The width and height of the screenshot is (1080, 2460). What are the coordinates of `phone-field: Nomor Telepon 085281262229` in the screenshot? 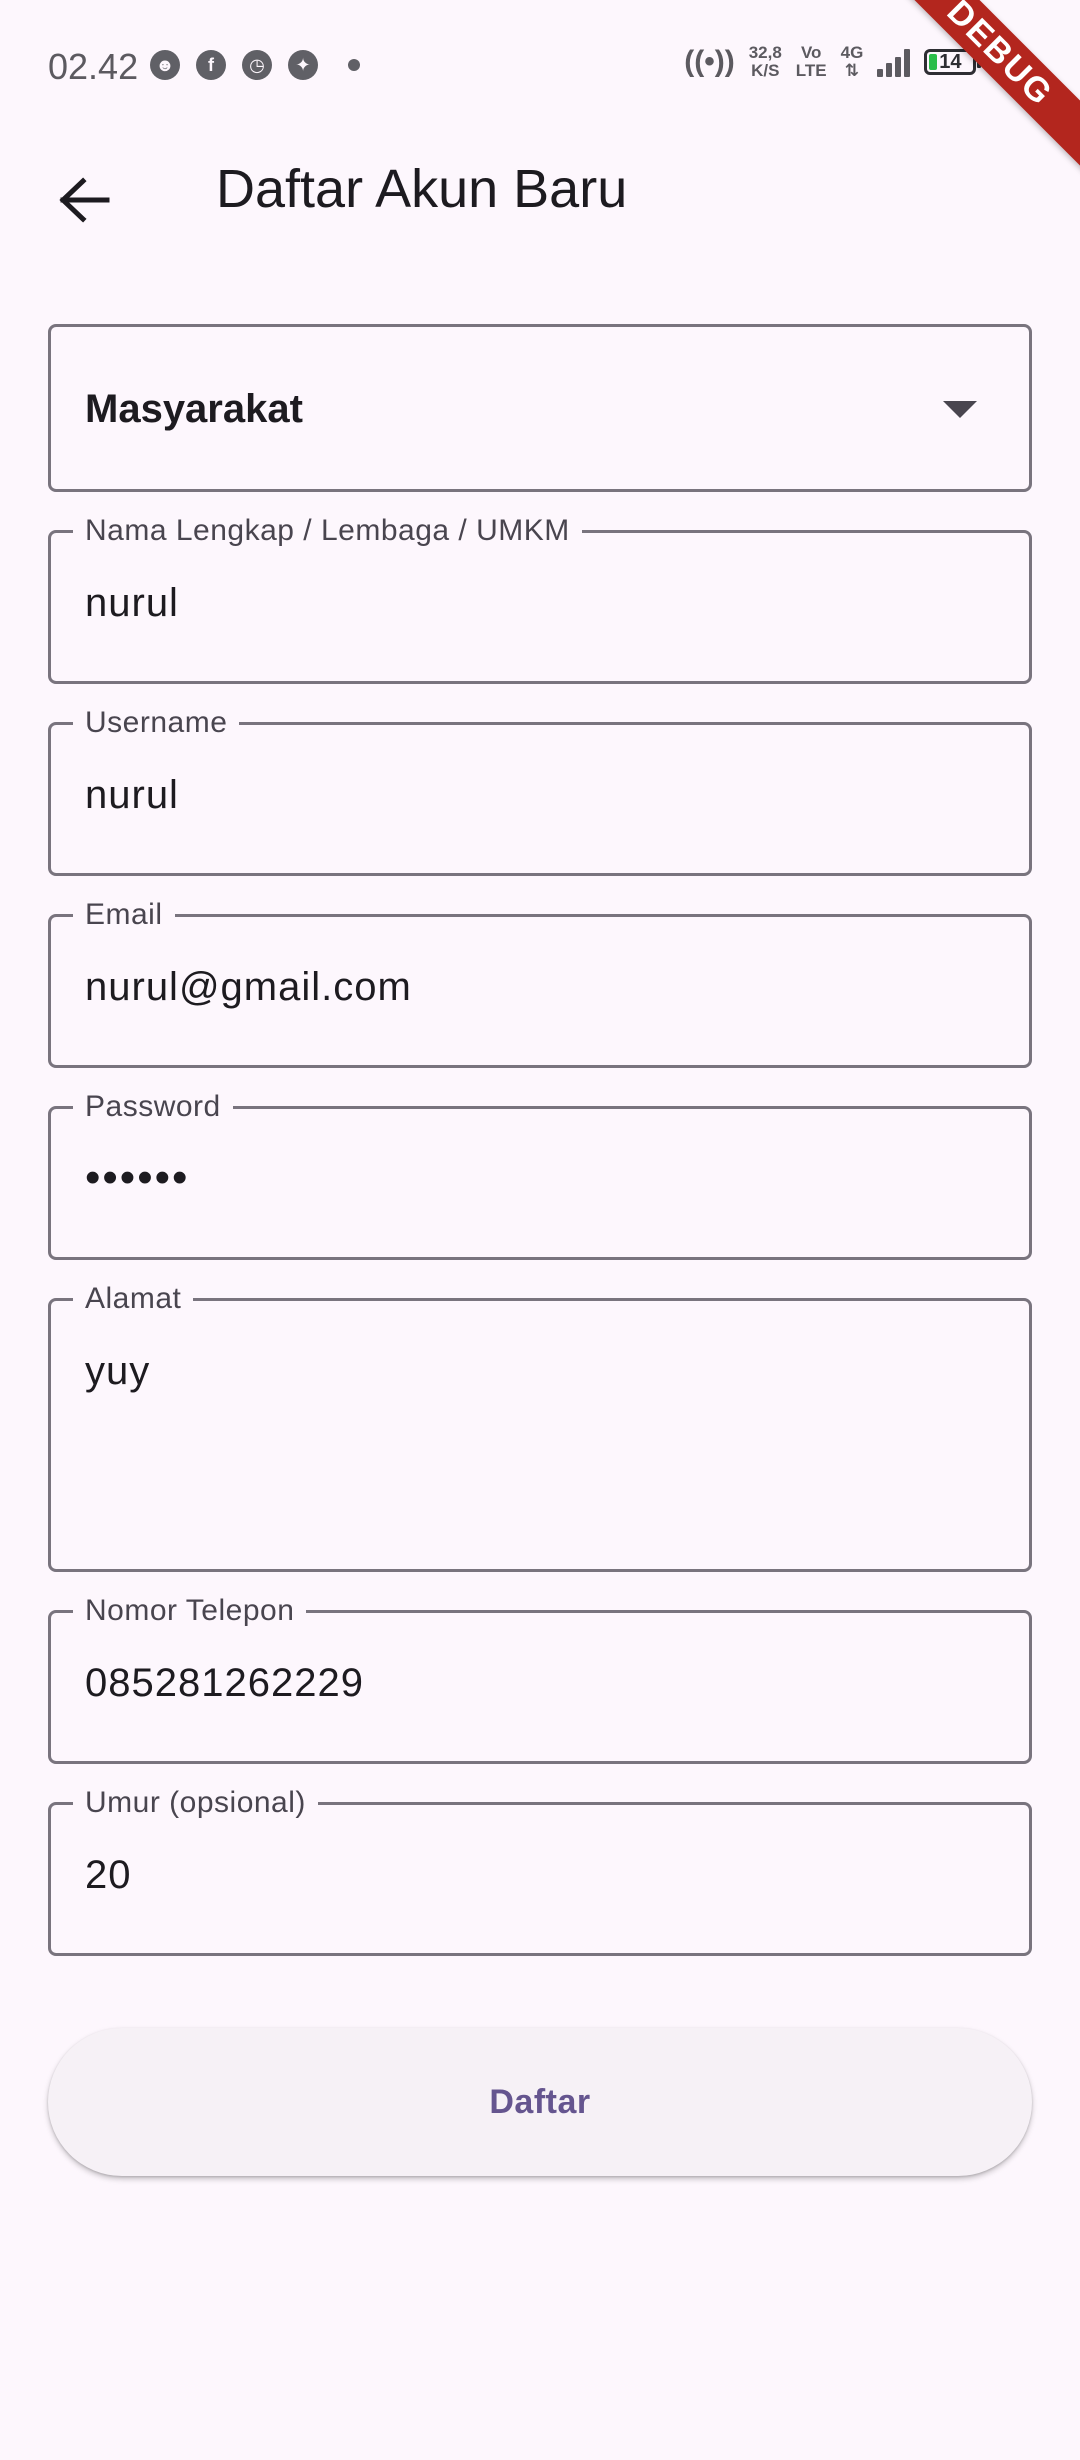 It's located at (540, 1678).